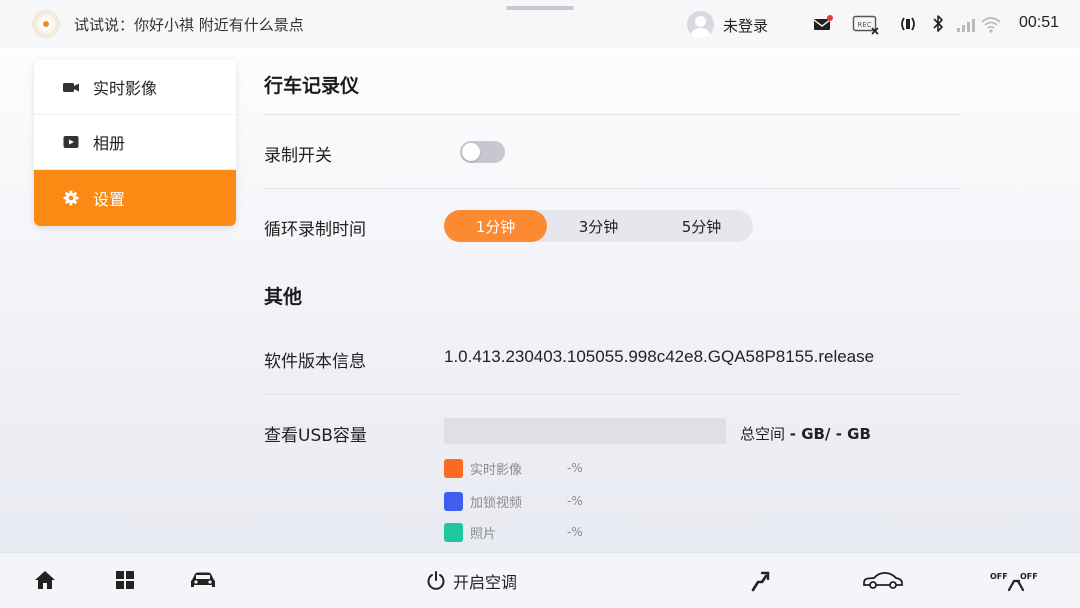 This screenshot has height=608, width=1080. I want to click on legend-item-locked: 加锁视频 -%, so click(513, 501).